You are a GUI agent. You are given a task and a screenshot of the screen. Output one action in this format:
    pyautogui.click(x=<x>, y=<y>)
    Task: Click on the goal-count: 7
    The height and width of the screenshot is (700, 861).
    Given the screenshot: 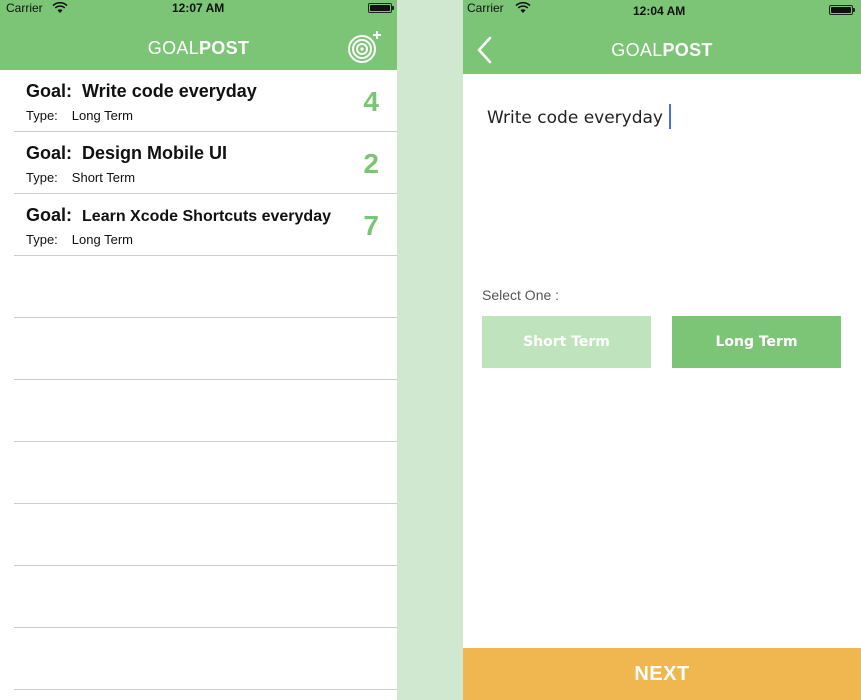 What is the action you would take?
    pyautogui.click(x=371, y=225)
    